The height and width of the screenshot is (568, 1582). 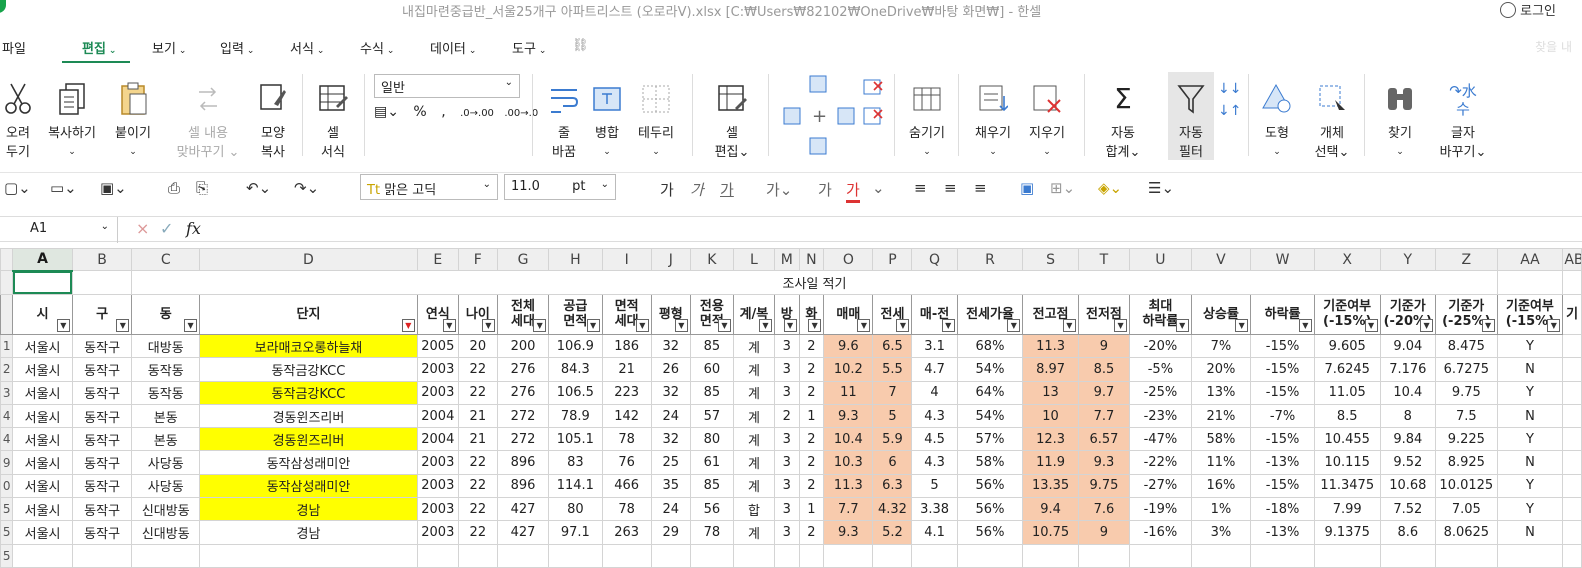 I want to click on column-header: M, so click(x=786, y=259).